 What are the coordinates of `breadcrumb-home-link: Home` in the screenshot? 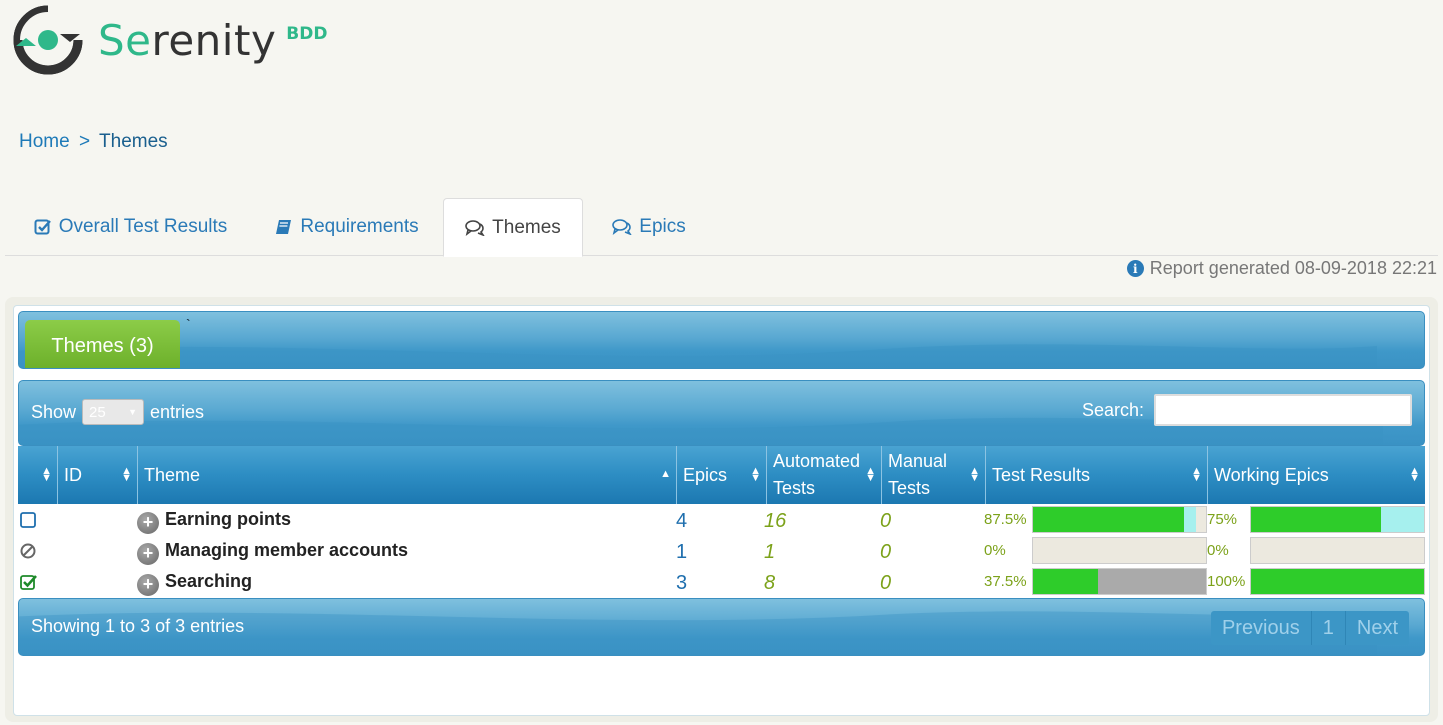 It's located at (44, 141).